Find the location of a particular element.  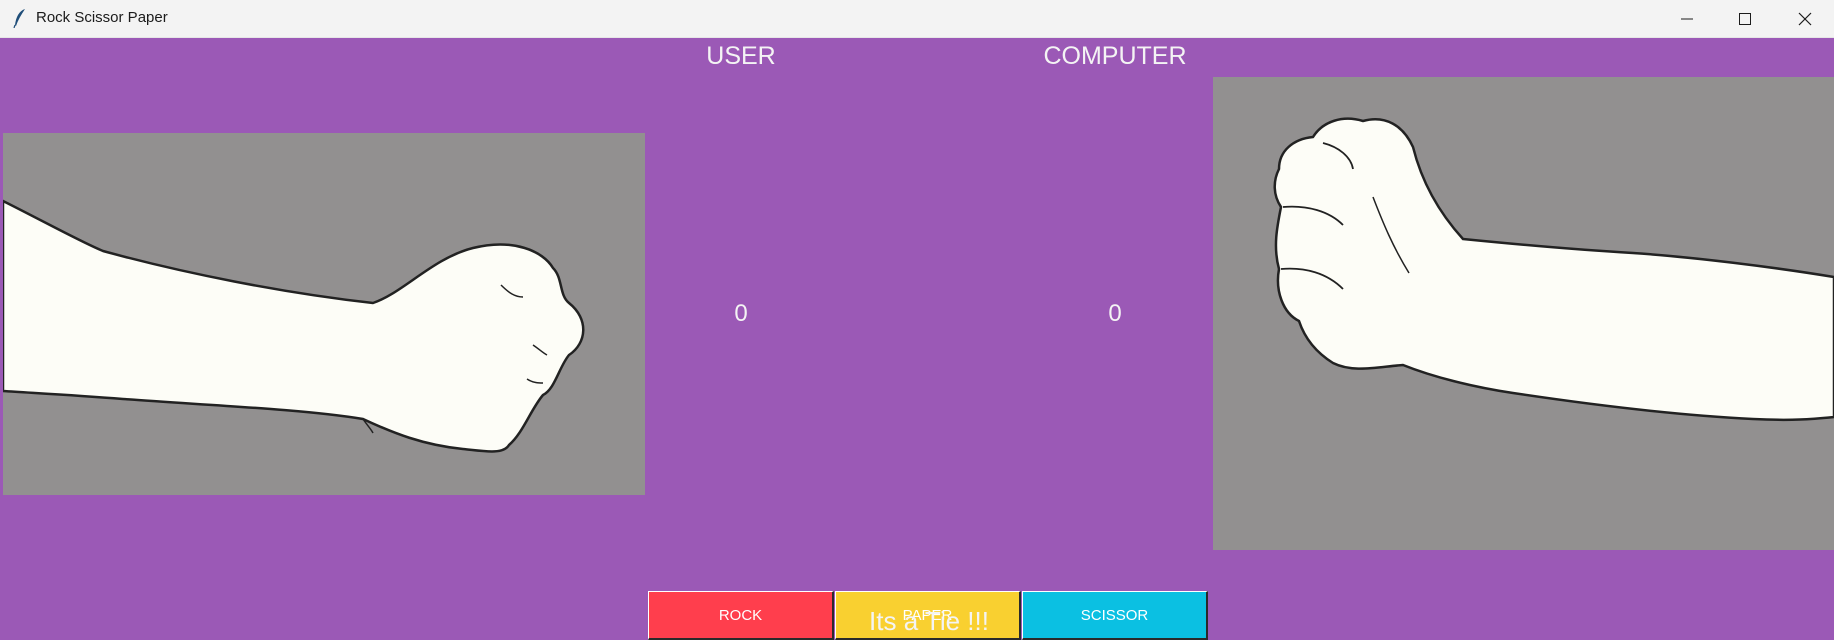

maximize-icon is located at coordinates (1745, 18).